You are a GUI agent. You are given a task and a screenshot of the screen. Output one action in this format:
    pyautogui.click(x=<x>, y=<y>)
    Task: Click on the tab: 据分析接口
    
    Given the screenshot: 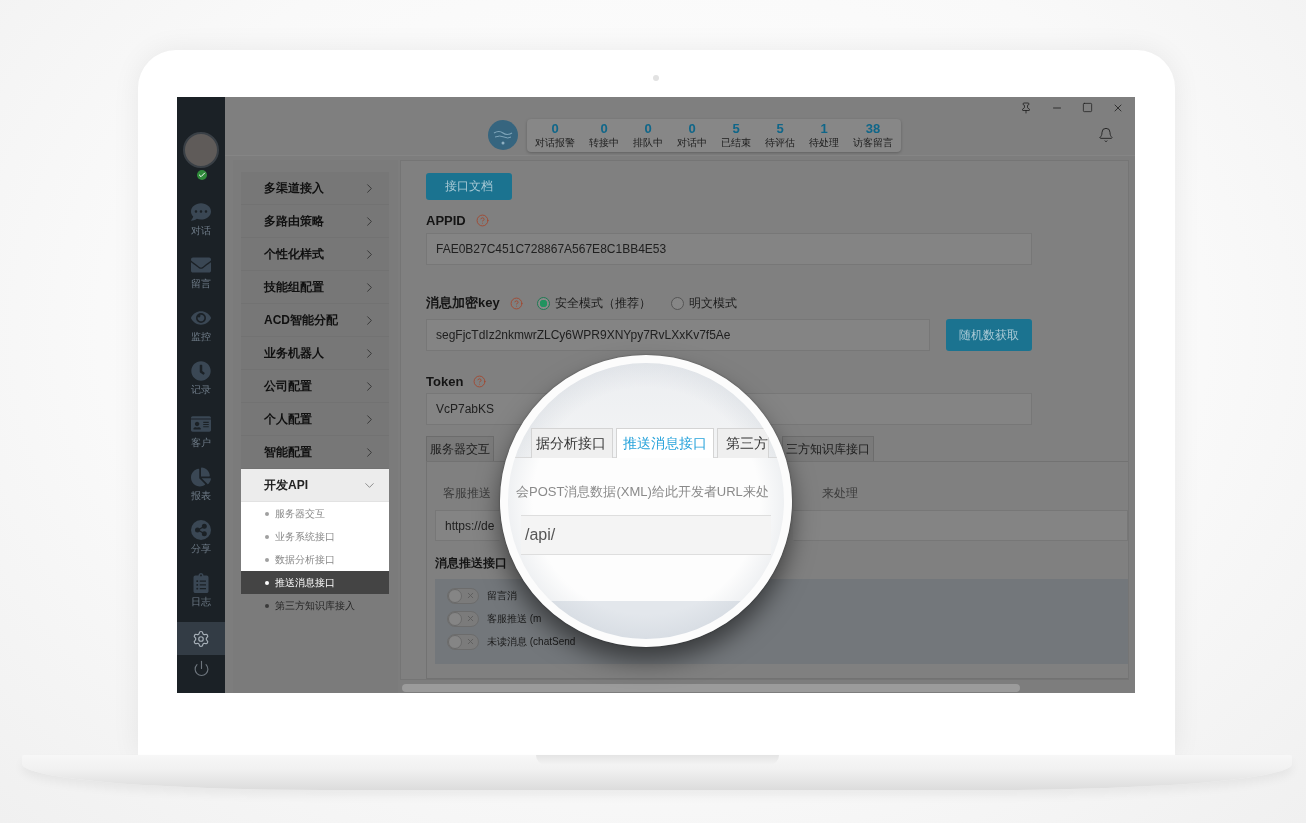 What is the action you would take?
    pyautogui.click(x=572, y=443)
    